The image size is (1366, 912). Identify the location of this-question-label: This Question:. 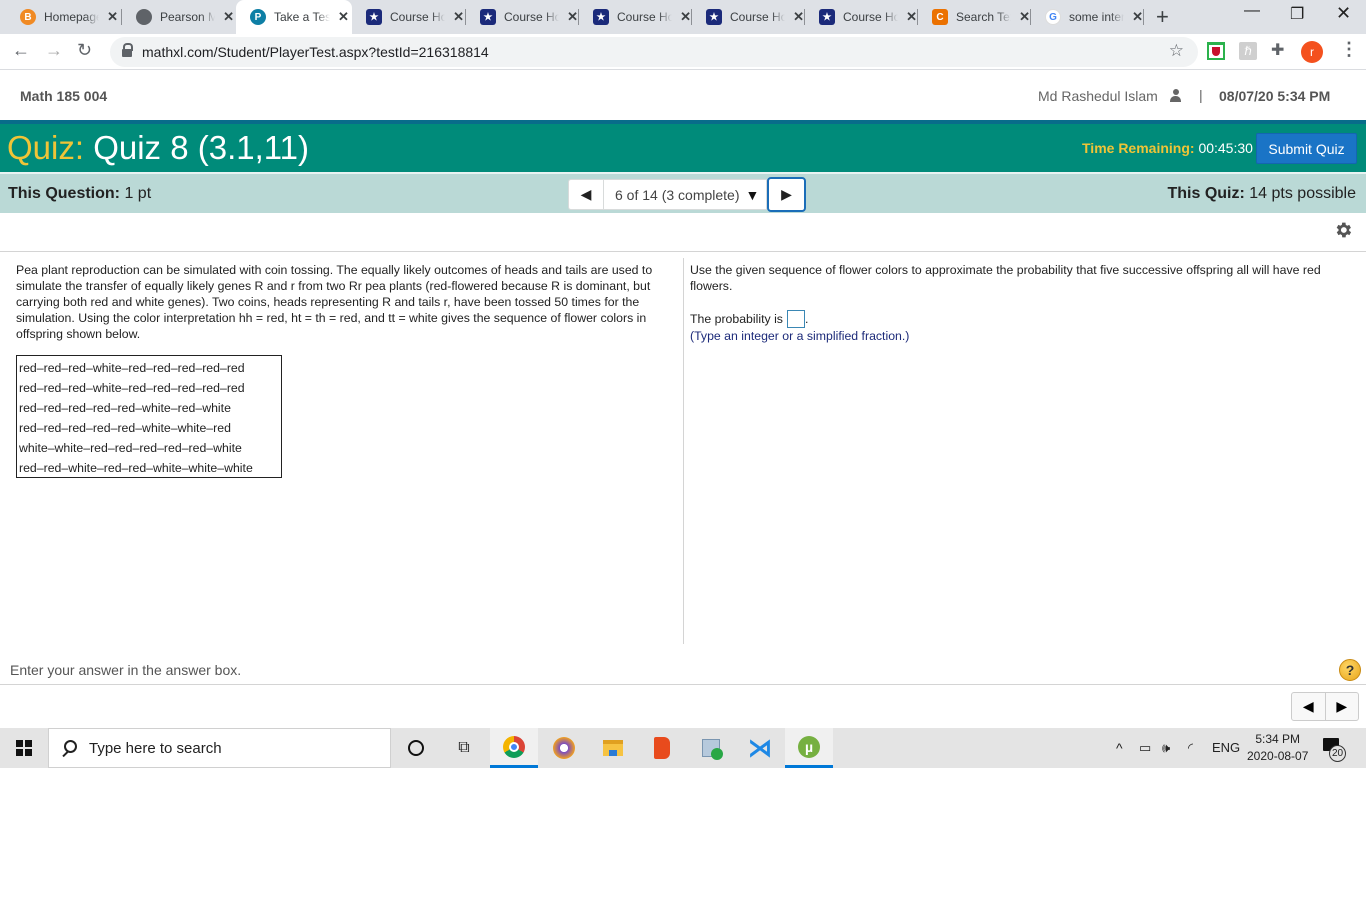
(64, 193).